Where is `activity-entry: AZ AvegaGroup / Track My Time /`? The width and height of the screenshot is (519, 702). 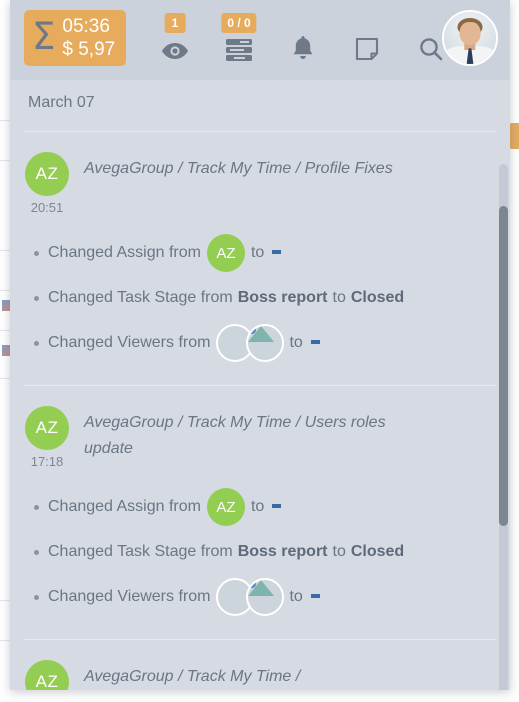
activity-entry: AZ AvegaGroup / Track My Time / is located at coordinates (260, 665).